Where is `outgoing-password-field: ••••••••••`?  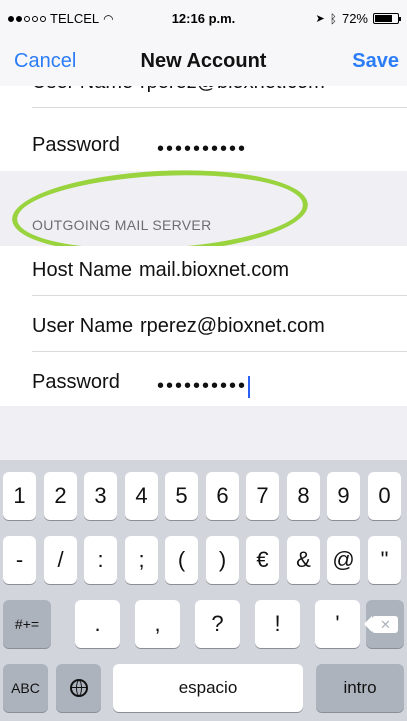 outgoing-password-field: •••••••••• is located at coordinates (204, 386).